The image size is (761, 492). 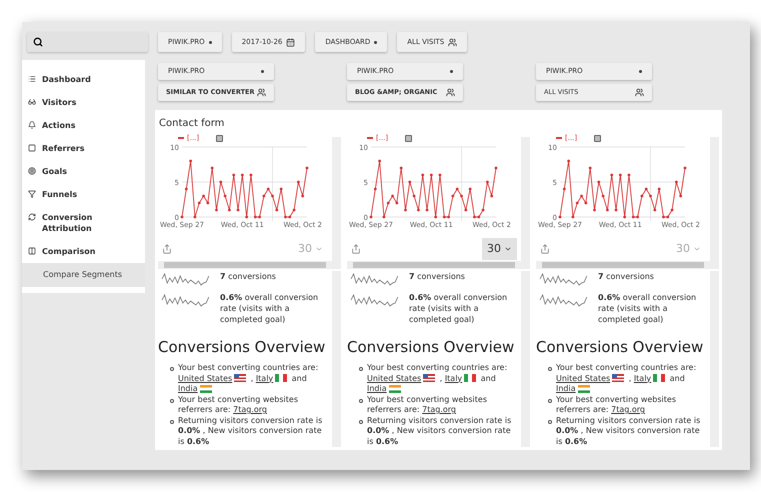 What do you see at coordinates (83, 102) in the screenshot?
I see `nav-item: Visitors` at bounding box center [83, 102].